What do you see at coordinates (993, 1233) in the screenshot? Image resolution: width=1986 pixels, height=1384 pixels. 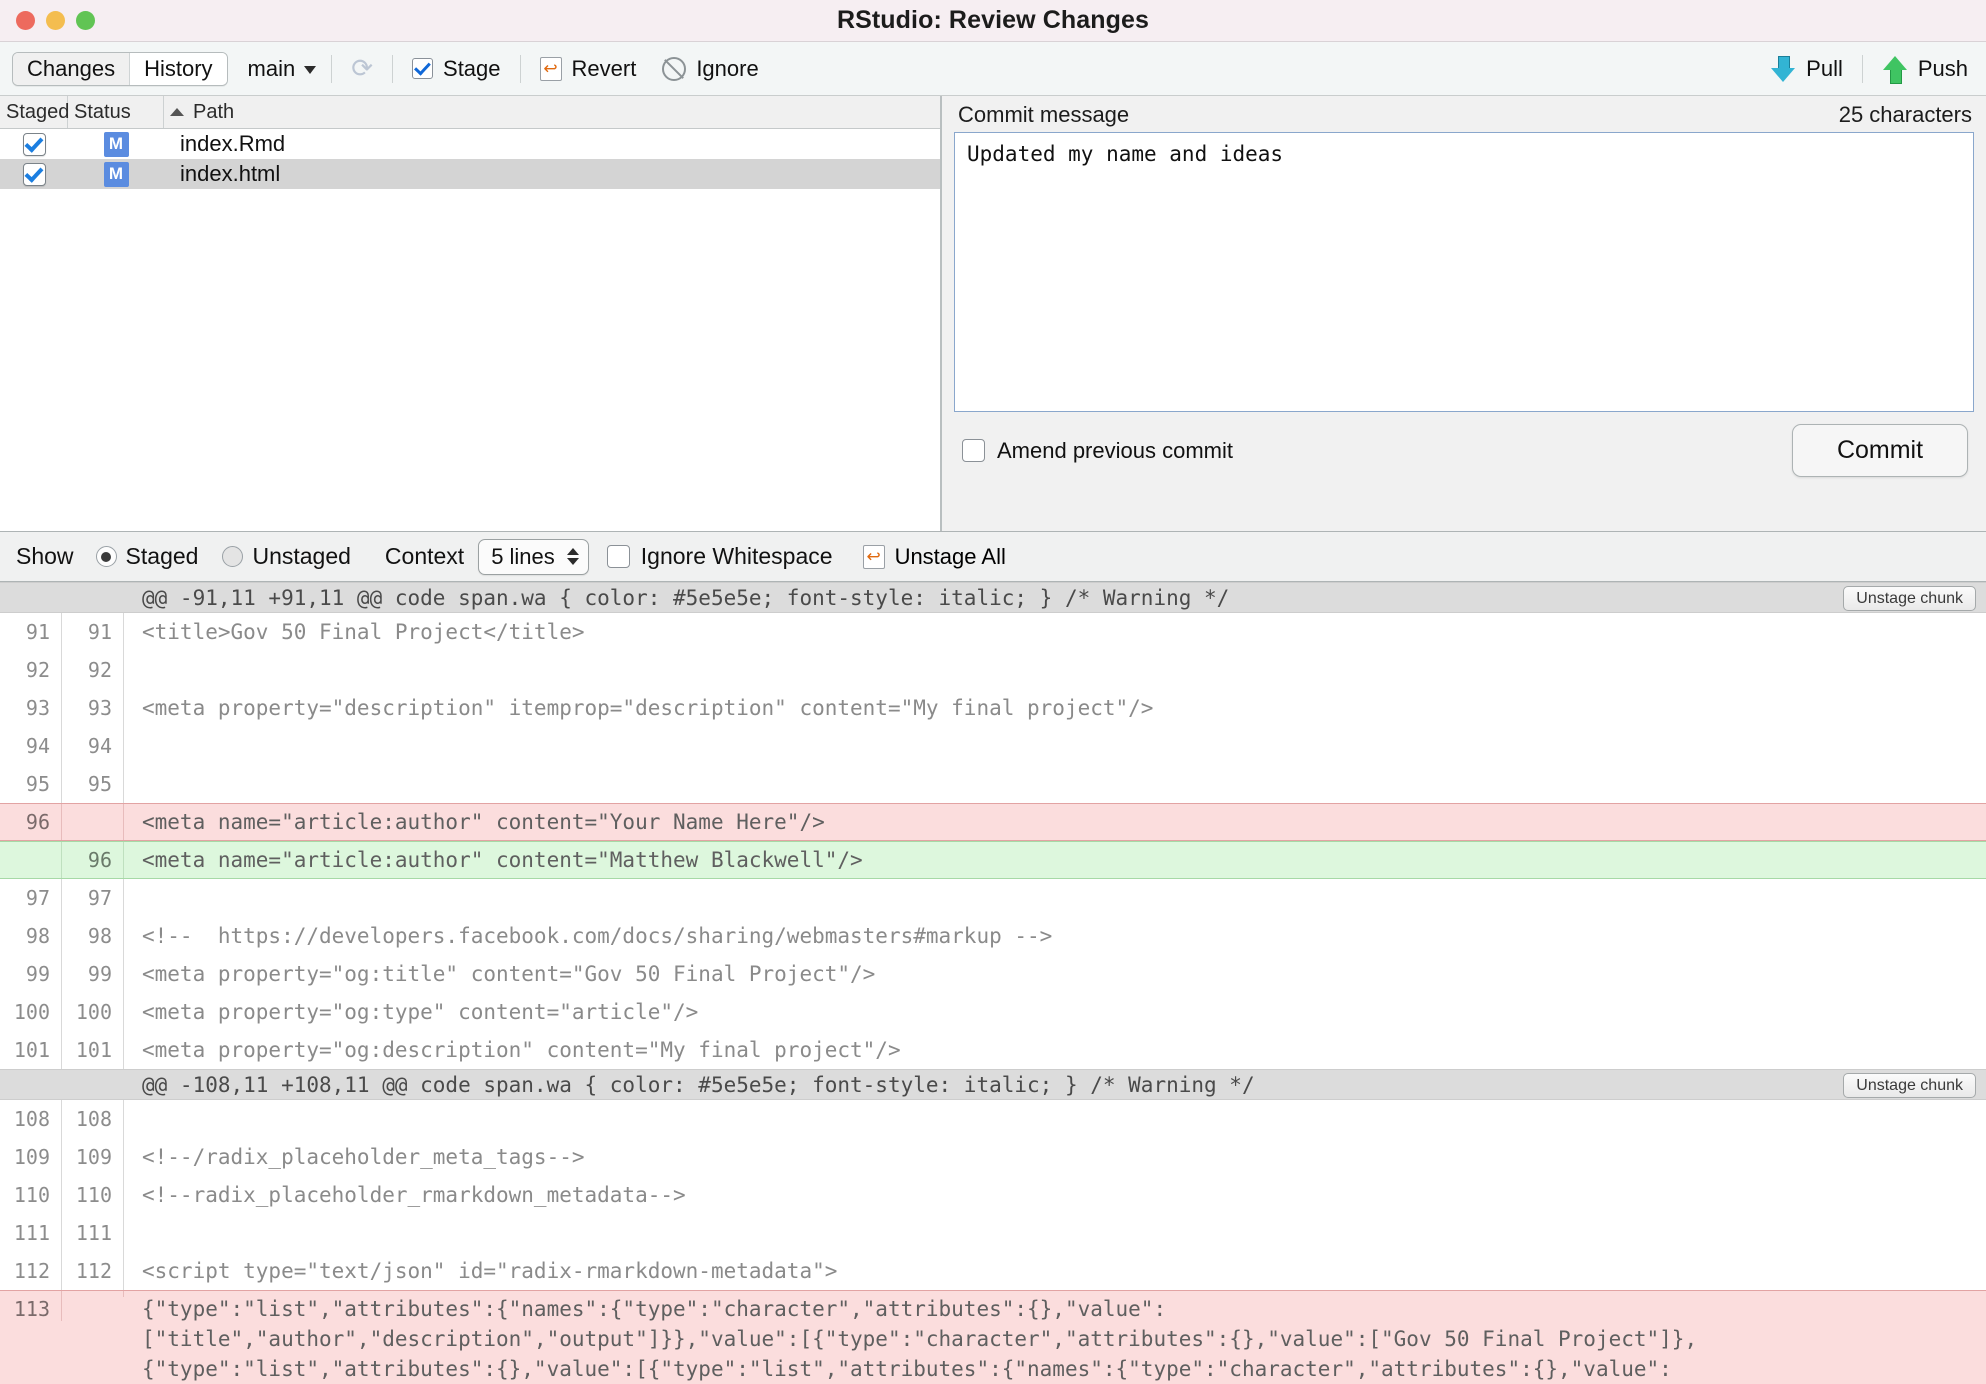 I see `diff-line: 111 111` at bounding box center [993, 1233].